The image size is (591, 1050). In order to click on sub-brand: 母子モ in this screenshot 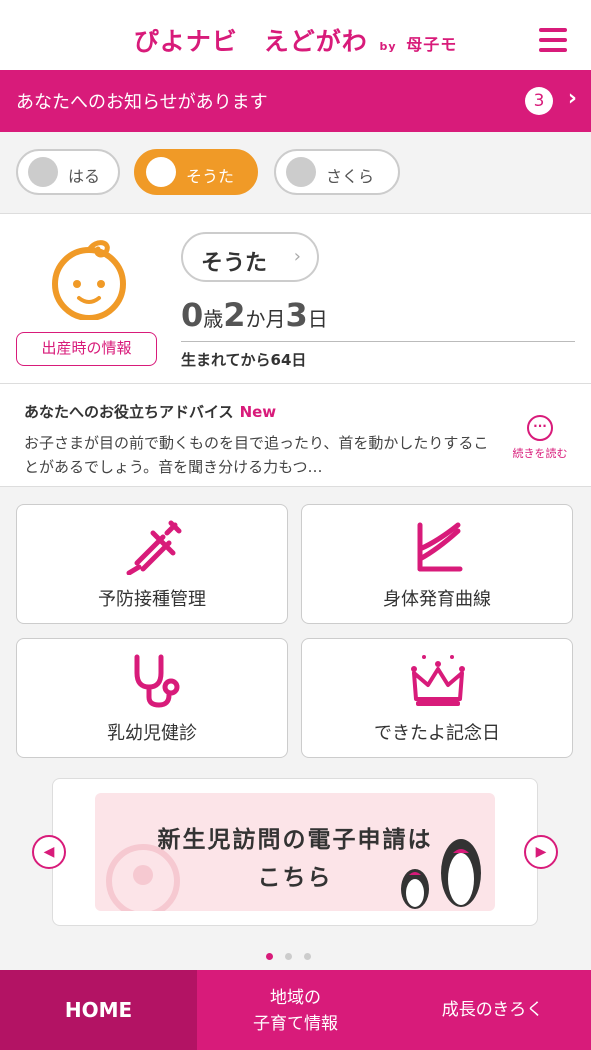, I will do `click(432, 44)`.